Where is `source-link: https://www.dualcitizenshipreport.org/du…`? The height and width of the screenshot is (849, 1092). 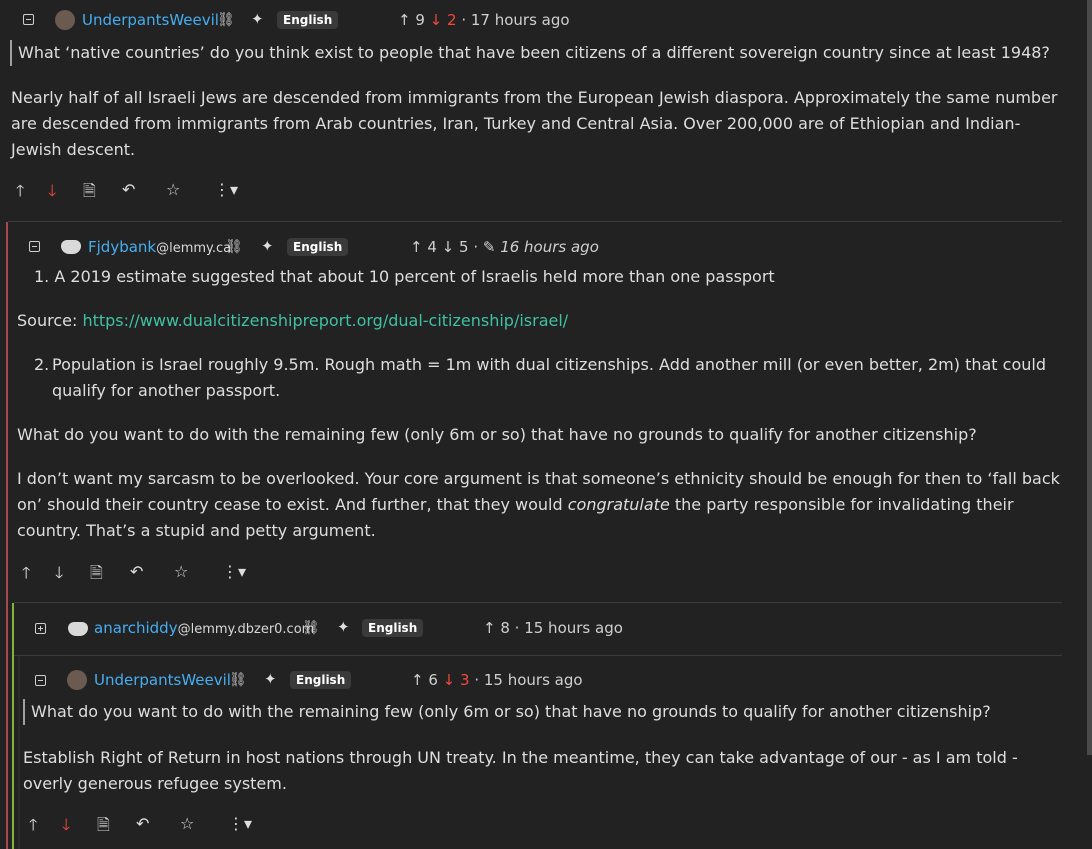
source-link: https://www.dualcitizenshipreport.org/du… is located at coordinates (325, 320).